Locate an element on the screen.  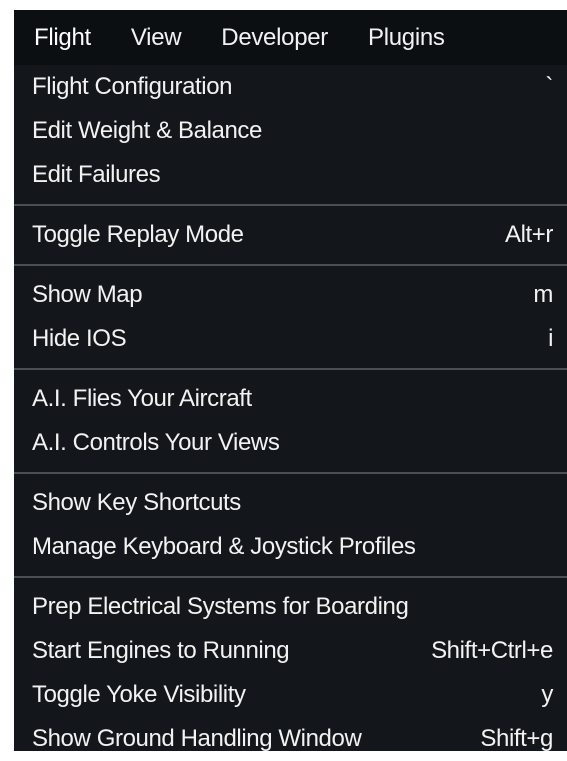
menu-item-edit-failures: Edit Failures is located at coordinates (290, 175).